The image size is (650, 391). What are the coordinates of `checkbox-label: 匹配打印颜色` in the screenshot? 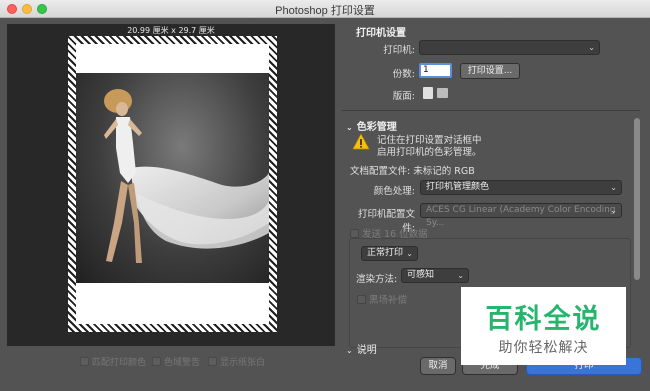 It's located at (119, 363).